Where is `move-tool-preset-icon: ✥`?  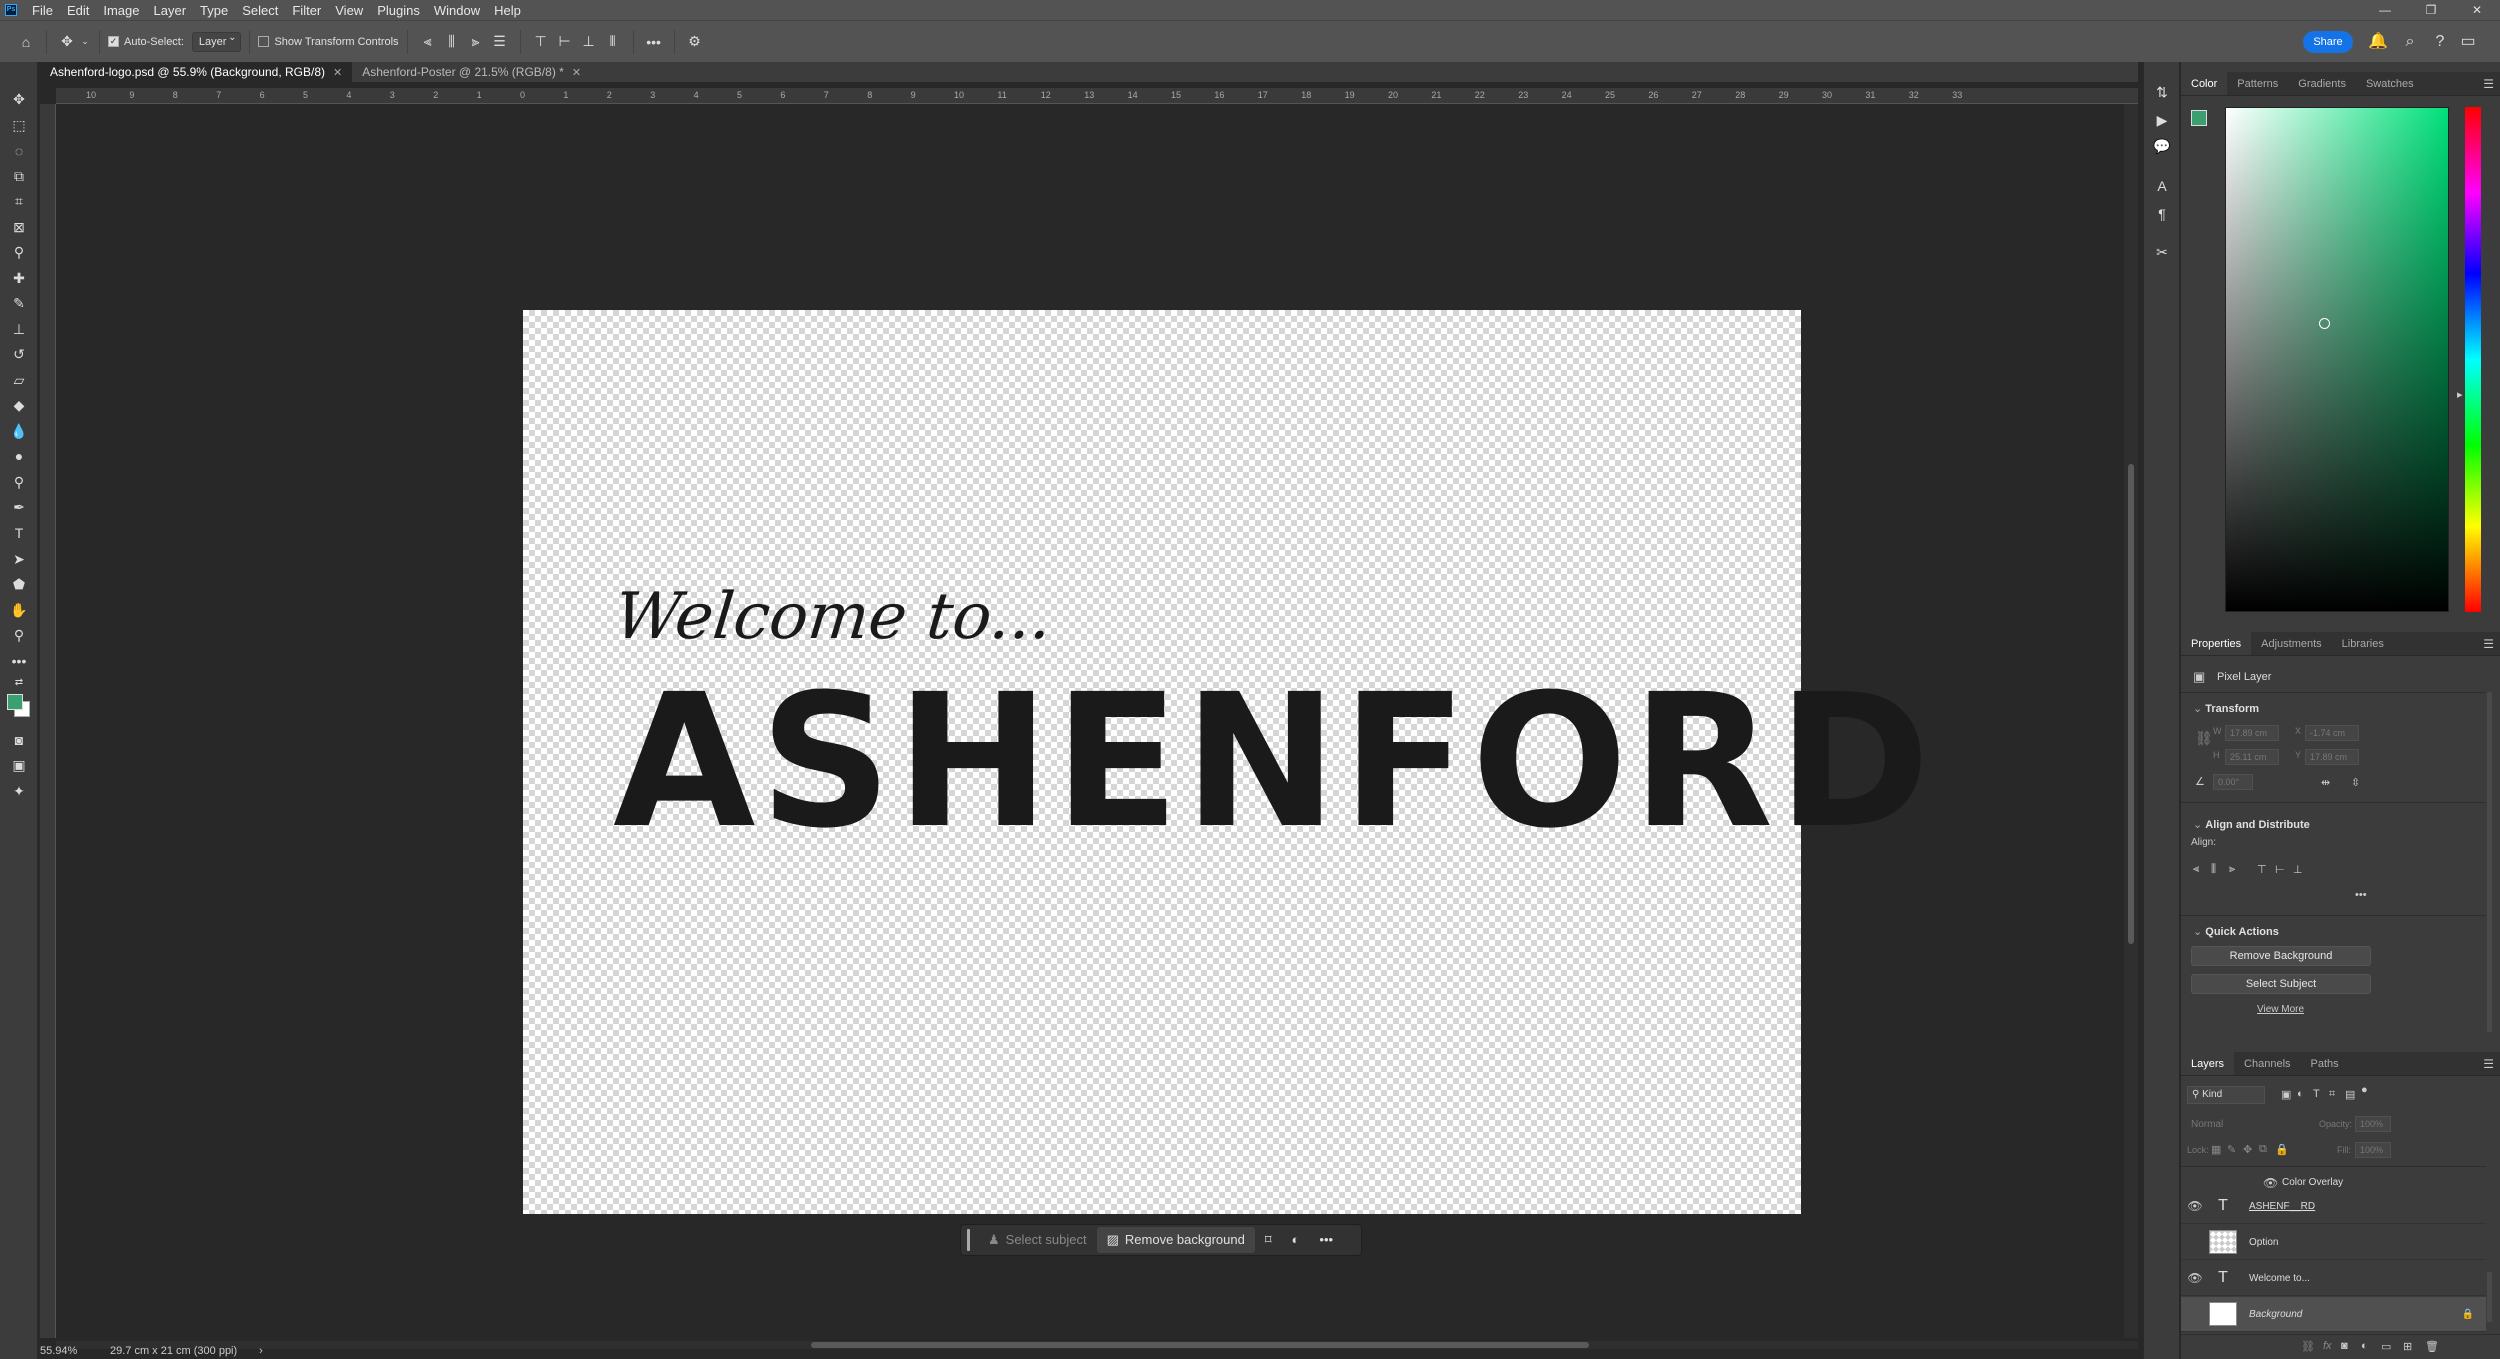 move-tool-preset-icon: ✥ is located at coordinates (67, 42).